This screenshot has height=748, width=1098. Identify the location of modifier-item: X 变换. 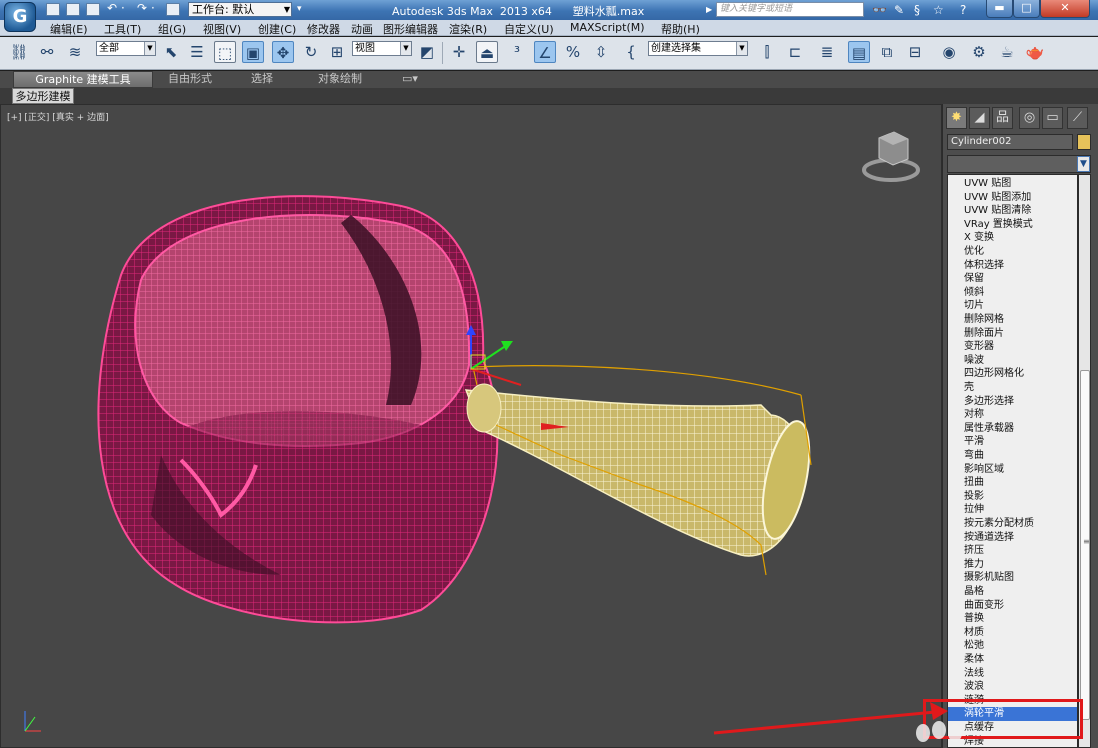
(1012, 238).